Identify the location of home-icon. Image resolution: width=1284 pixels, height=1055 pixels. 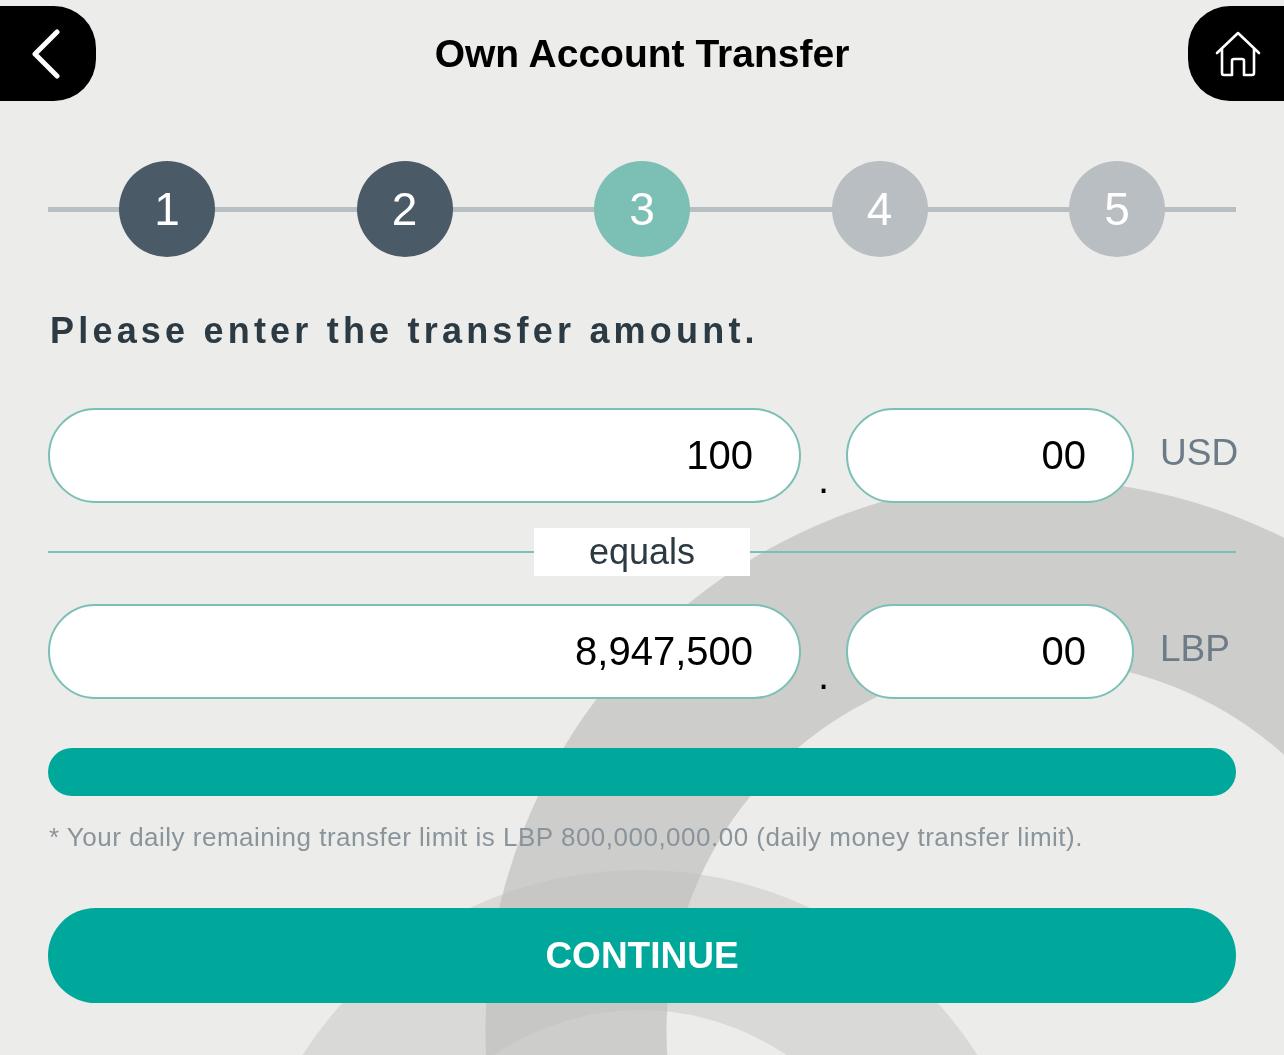
(1238, 53).